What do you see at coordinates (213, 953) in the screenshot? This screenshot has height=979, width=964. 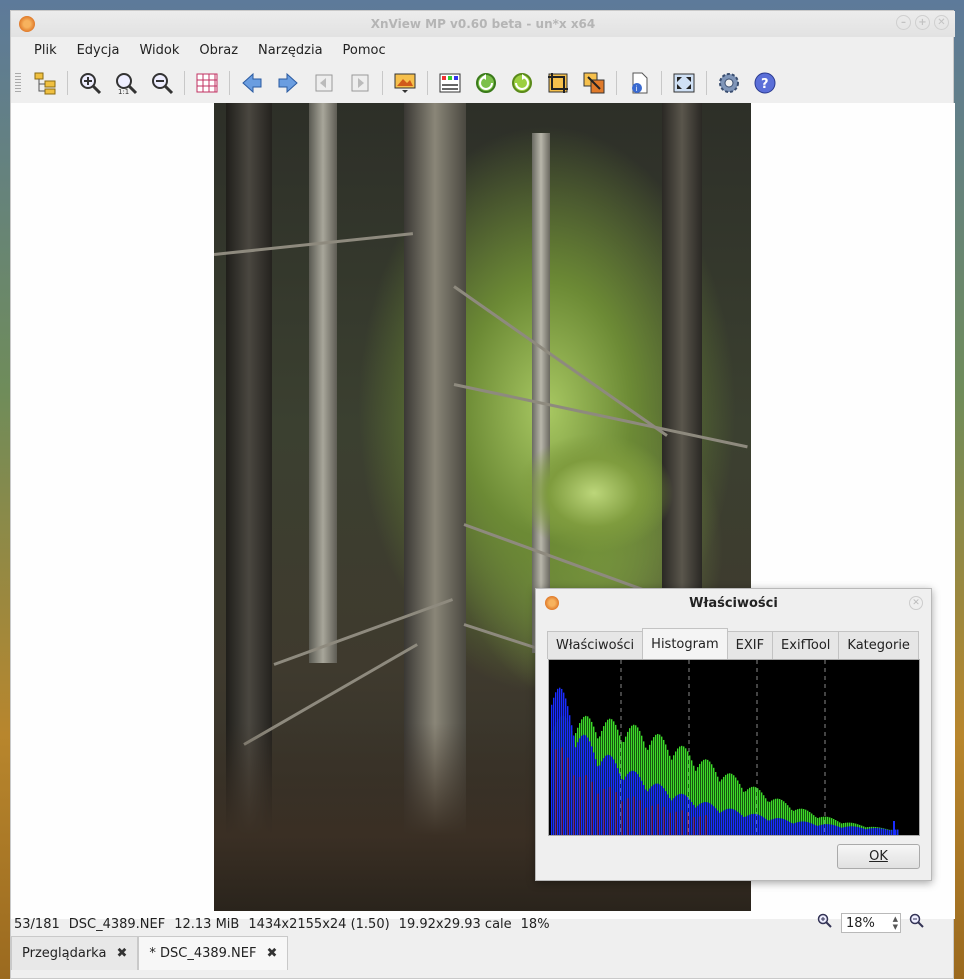 I see `tab-image: * DSC_4389.NEF ✖` at bounding box center [213, 953].